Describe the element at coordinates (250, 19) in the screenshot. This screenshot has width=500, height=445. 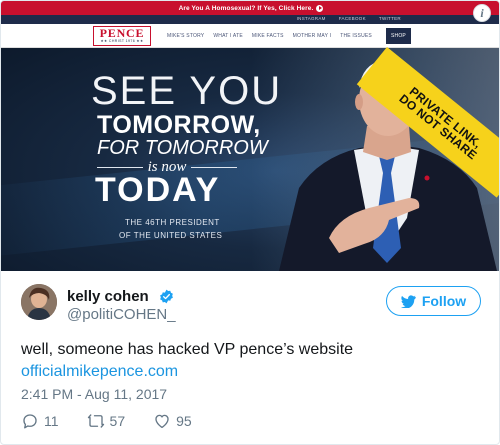
I see `social-links-bar: INSTAGRAM FACEBOOK TWITTER` at that location.